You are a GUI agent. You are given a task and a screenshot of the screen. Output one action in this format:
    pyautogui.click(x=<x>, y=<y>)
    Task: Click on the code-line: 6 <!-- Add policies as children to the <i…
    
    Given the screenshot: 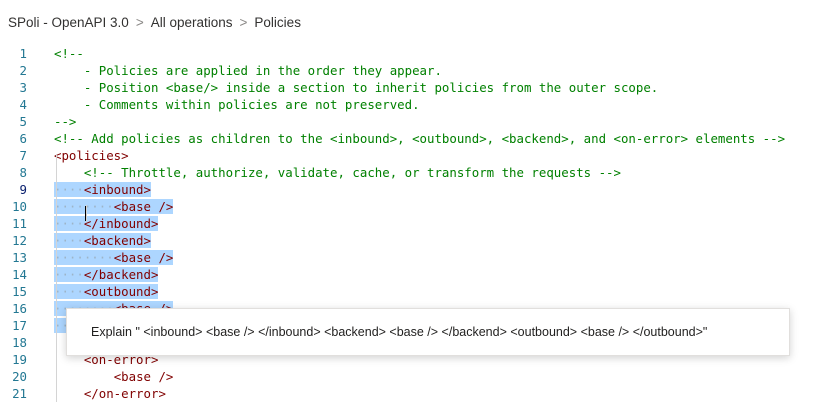 What is the action you would take?
    pyautogui.click(x=408, y=138)
    